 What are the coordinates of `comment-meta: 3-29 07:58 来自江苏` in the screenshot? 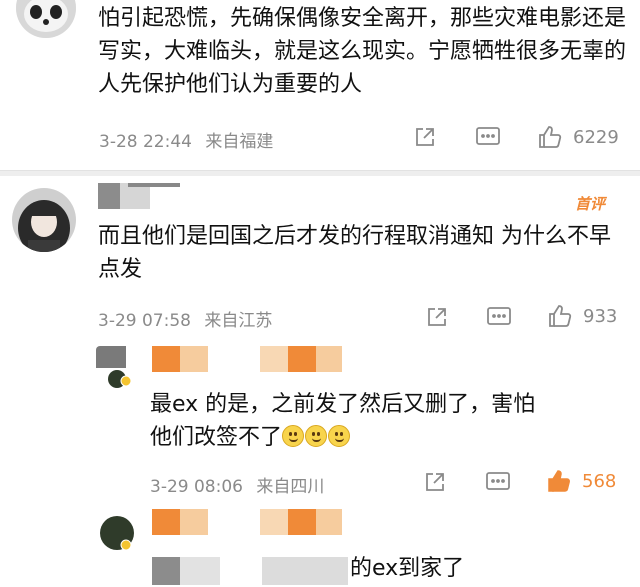 It's located at (185, 318).